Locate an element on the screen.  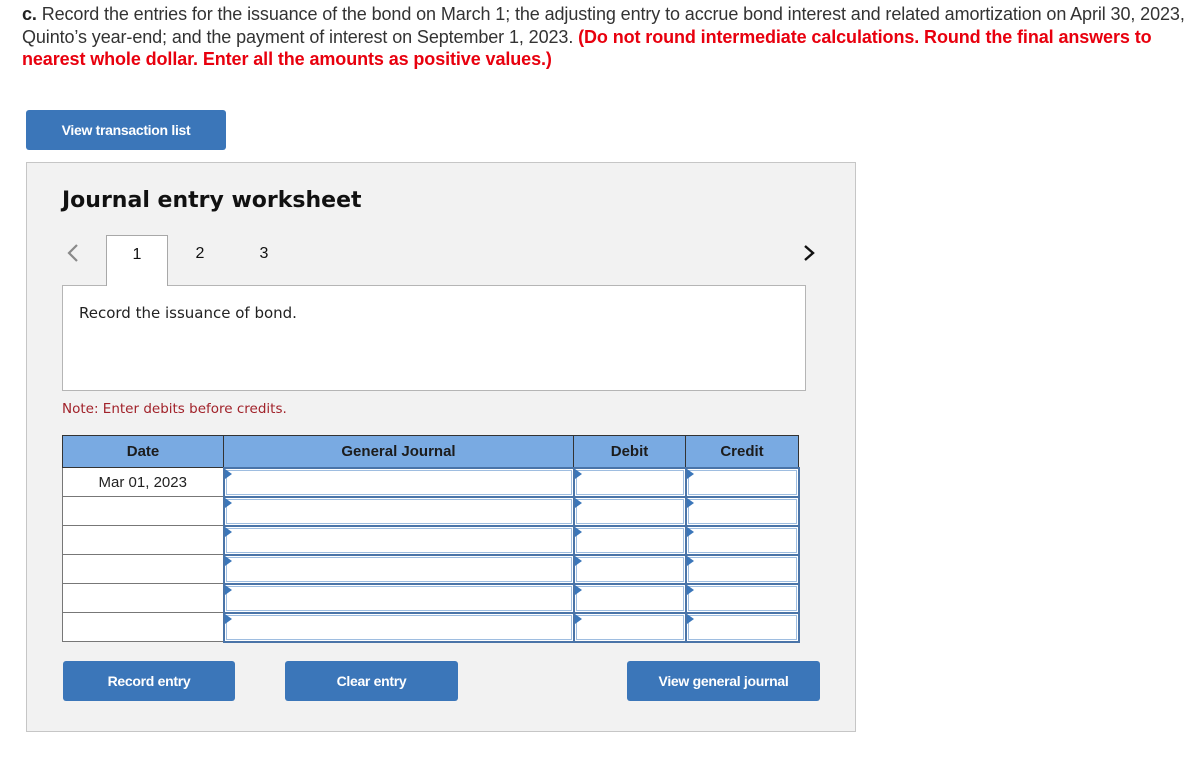
chevron-left-icon is located at coordinates (73, 253).